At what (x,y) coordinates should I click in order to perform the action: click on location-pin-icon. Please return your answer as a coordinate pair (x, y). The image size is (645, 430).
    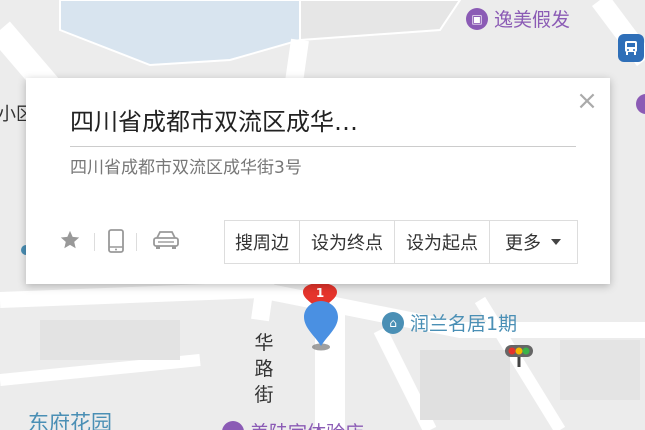
    Looking at the image, I should click on (321, 326).